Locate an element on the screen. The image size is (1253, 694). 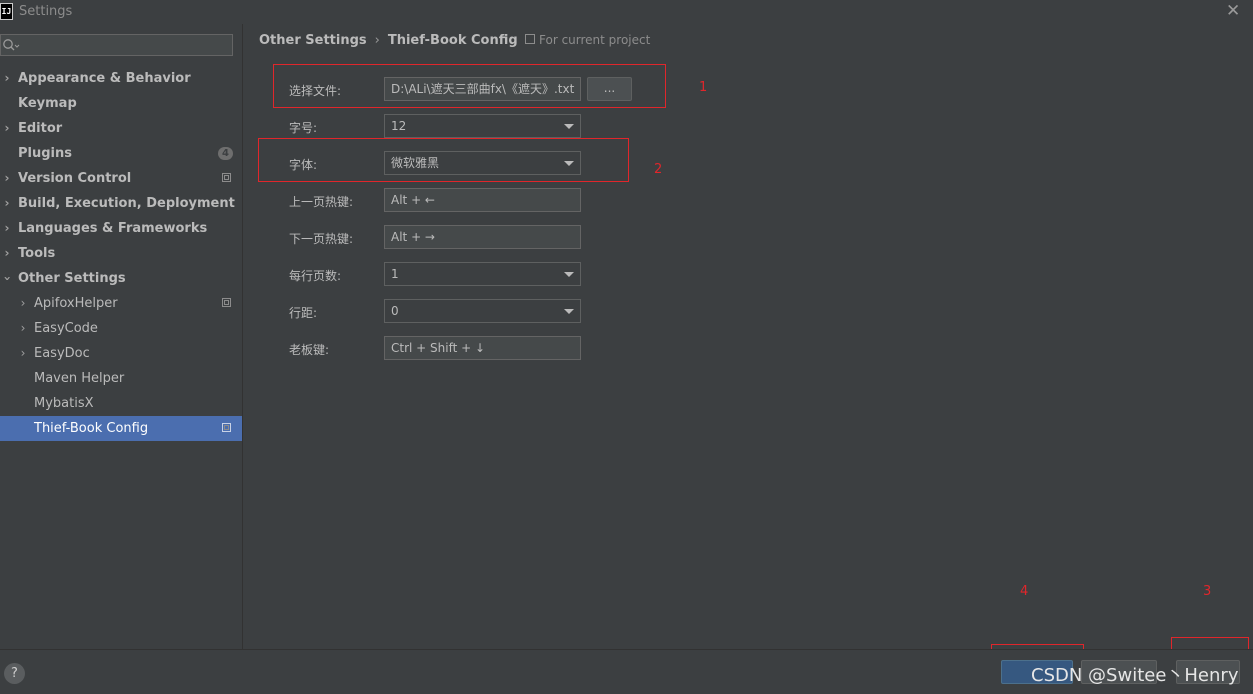
close-icon: ✕ is located at coordinates (1233, 11).